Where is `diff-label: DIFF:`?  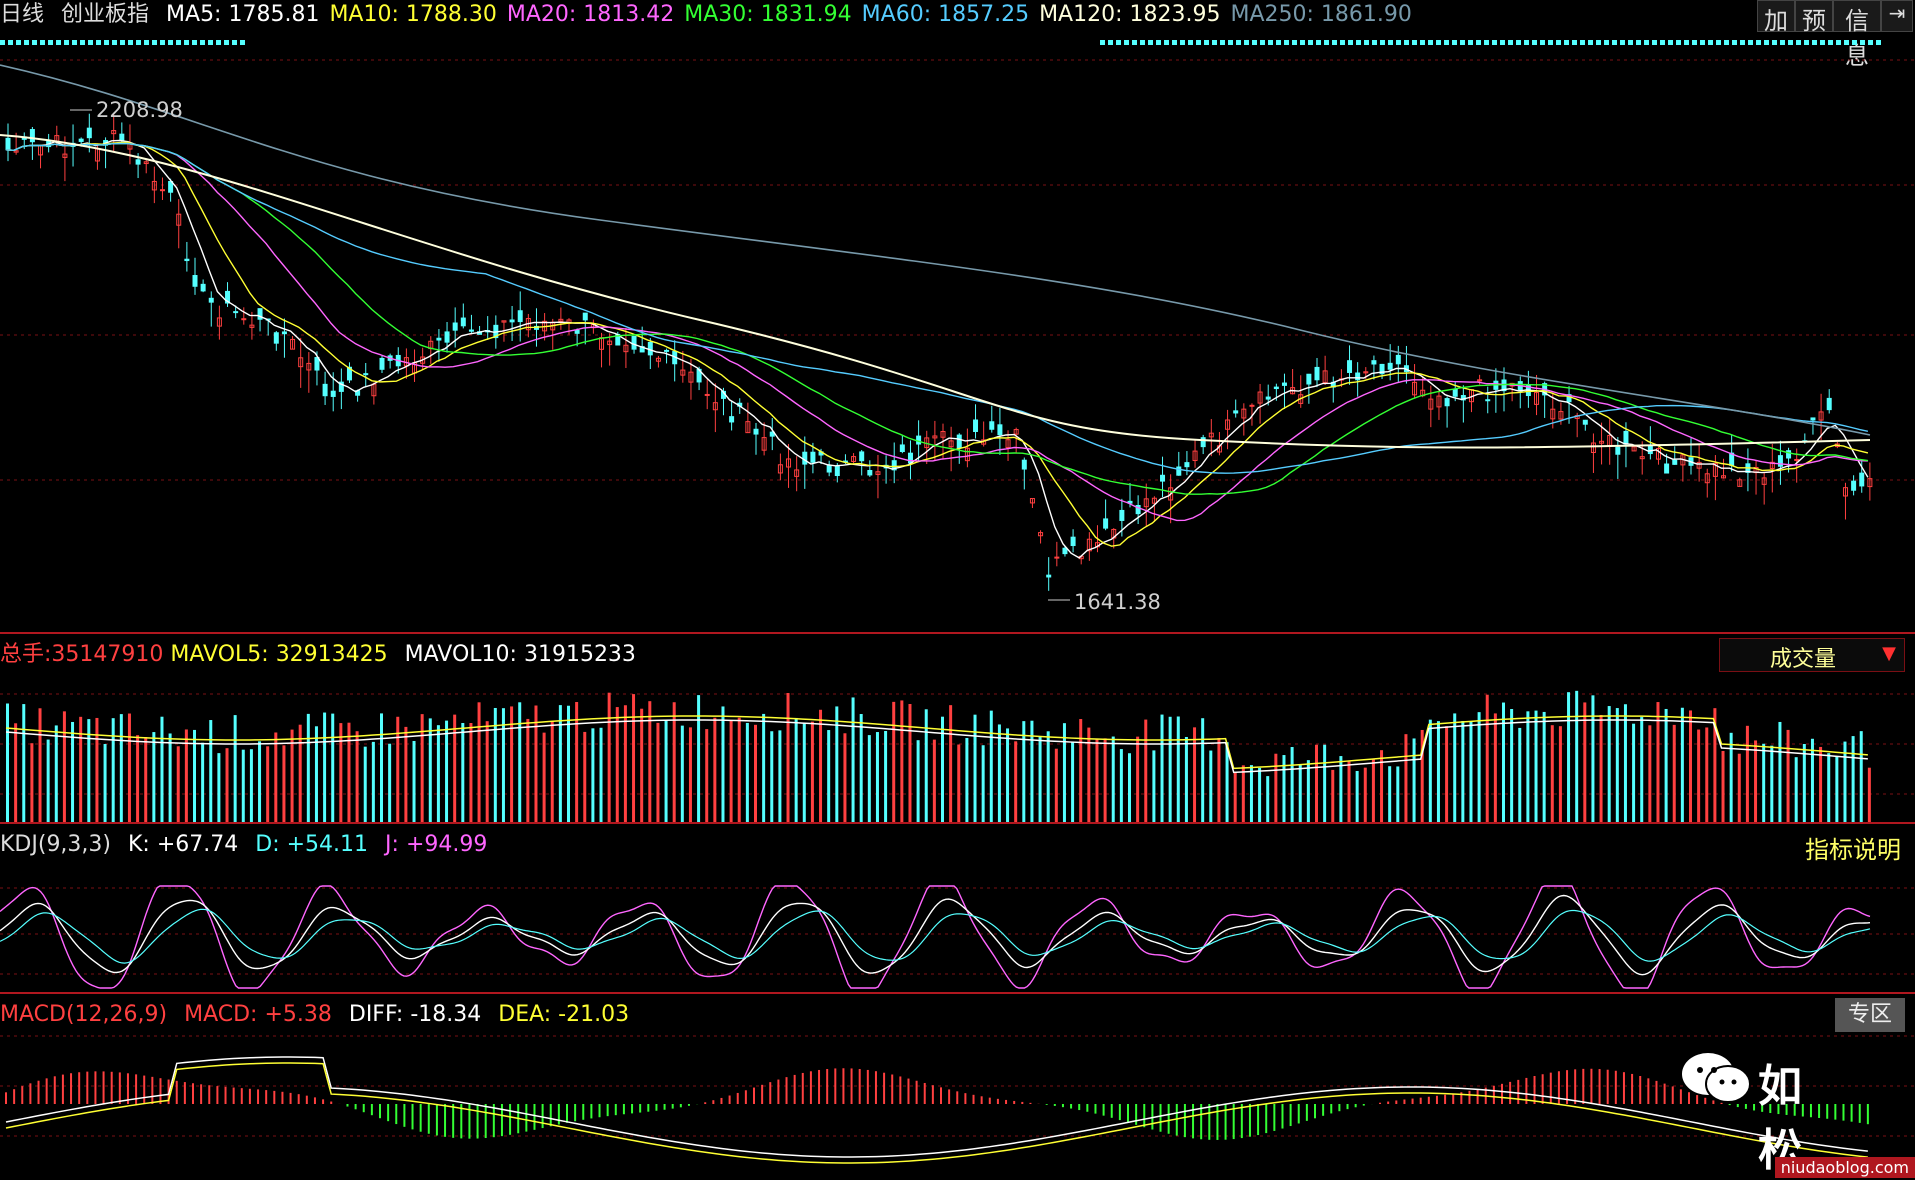
diff-label: DIFF: is located at coordinates (376, 1014).